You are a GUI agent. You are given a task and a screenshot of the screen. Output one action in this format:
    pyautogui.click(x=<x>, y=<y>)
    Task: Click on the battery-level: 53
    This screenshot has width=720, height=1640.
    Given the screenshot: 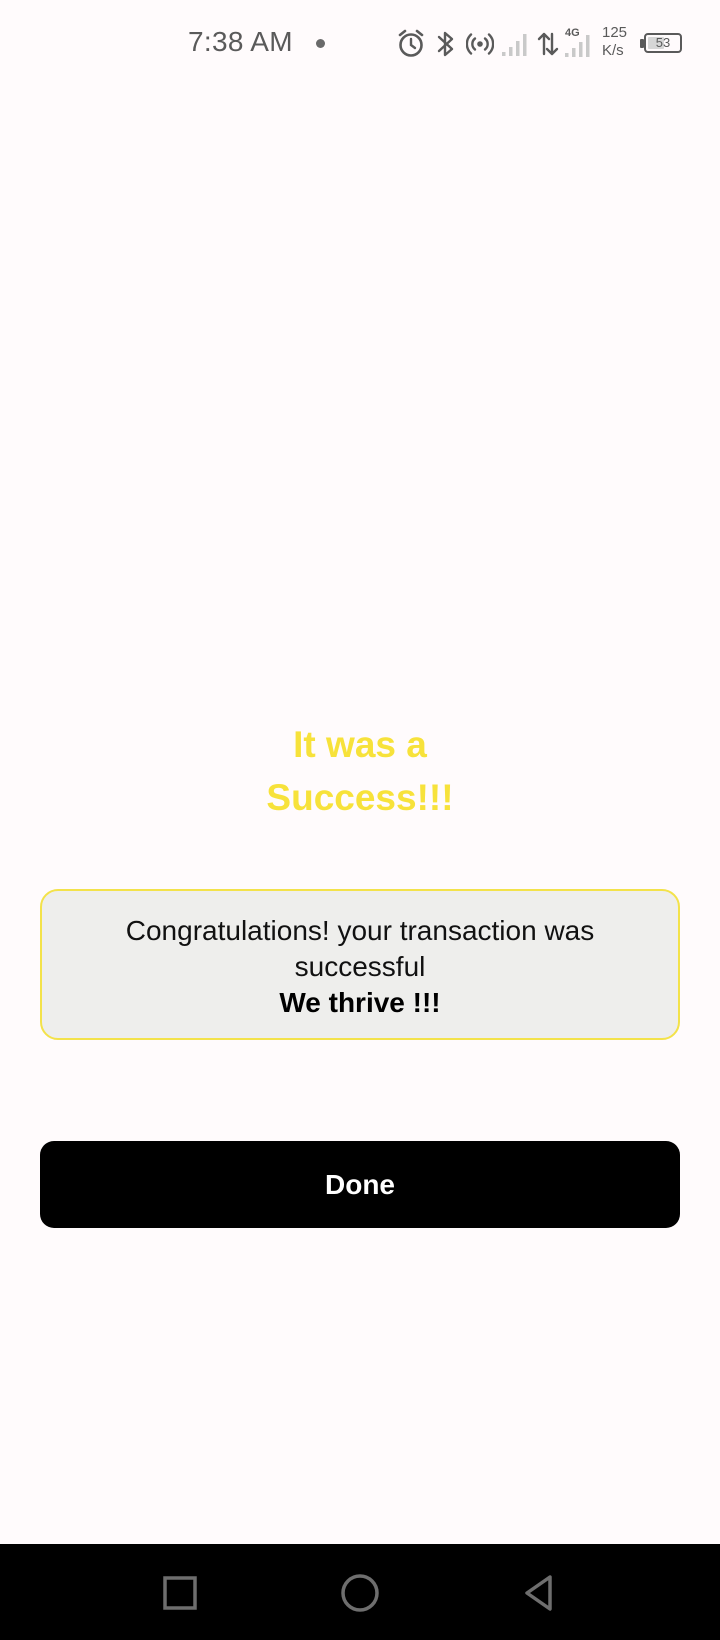 What is the action you would take?
    pyautogui.click(x=663, y=42)
    